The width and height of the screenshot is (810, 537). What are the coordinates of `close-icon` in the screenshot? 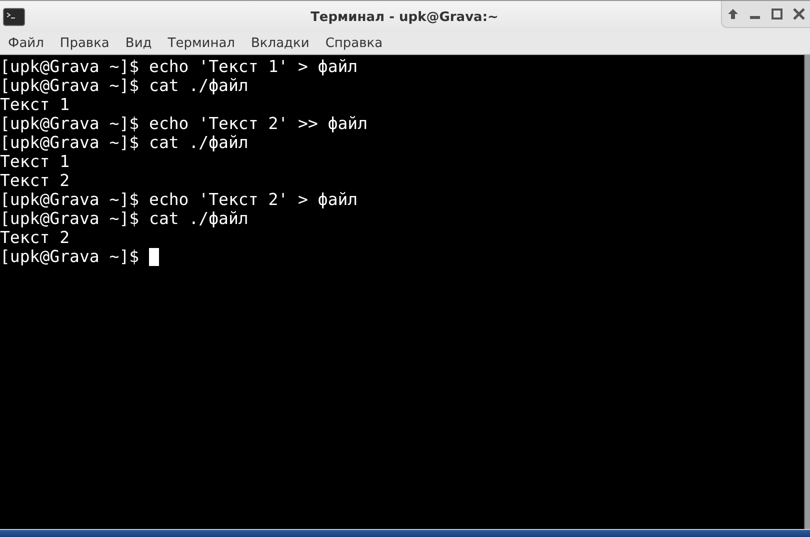 It's located at (799, 14).